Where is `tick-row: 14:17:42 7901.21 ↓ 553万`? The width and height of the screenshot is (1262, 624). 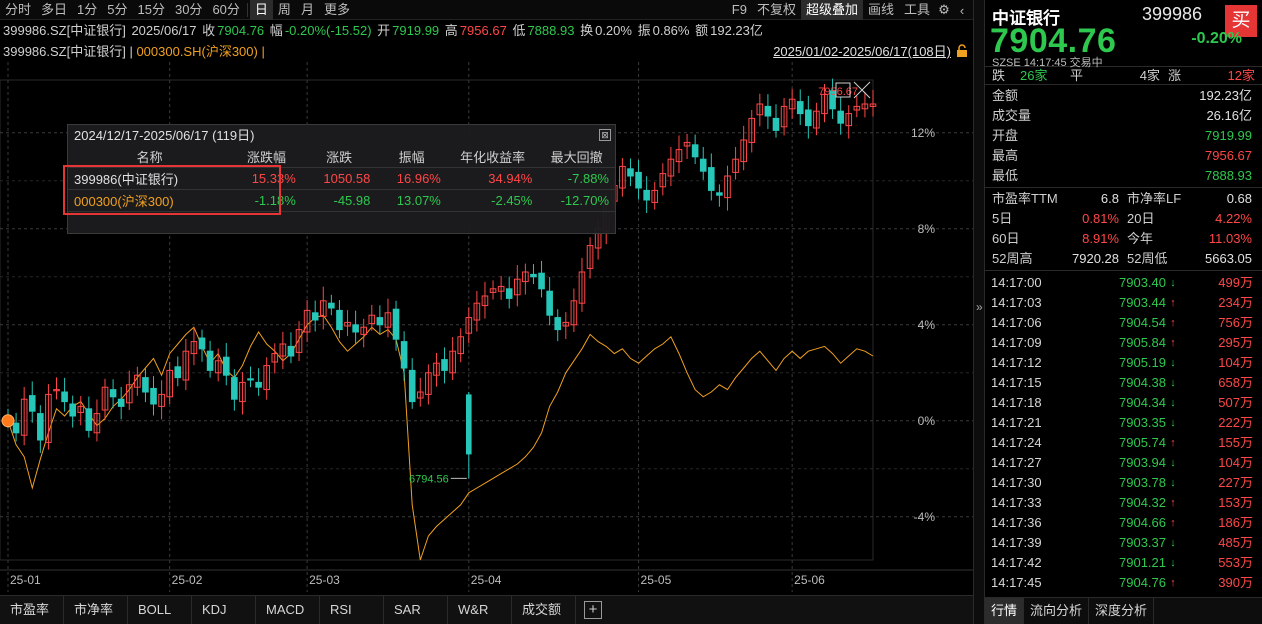
tick-row: 14:17:42 7901.21 ↓ 553万 is located at coordinates (1123, 563).